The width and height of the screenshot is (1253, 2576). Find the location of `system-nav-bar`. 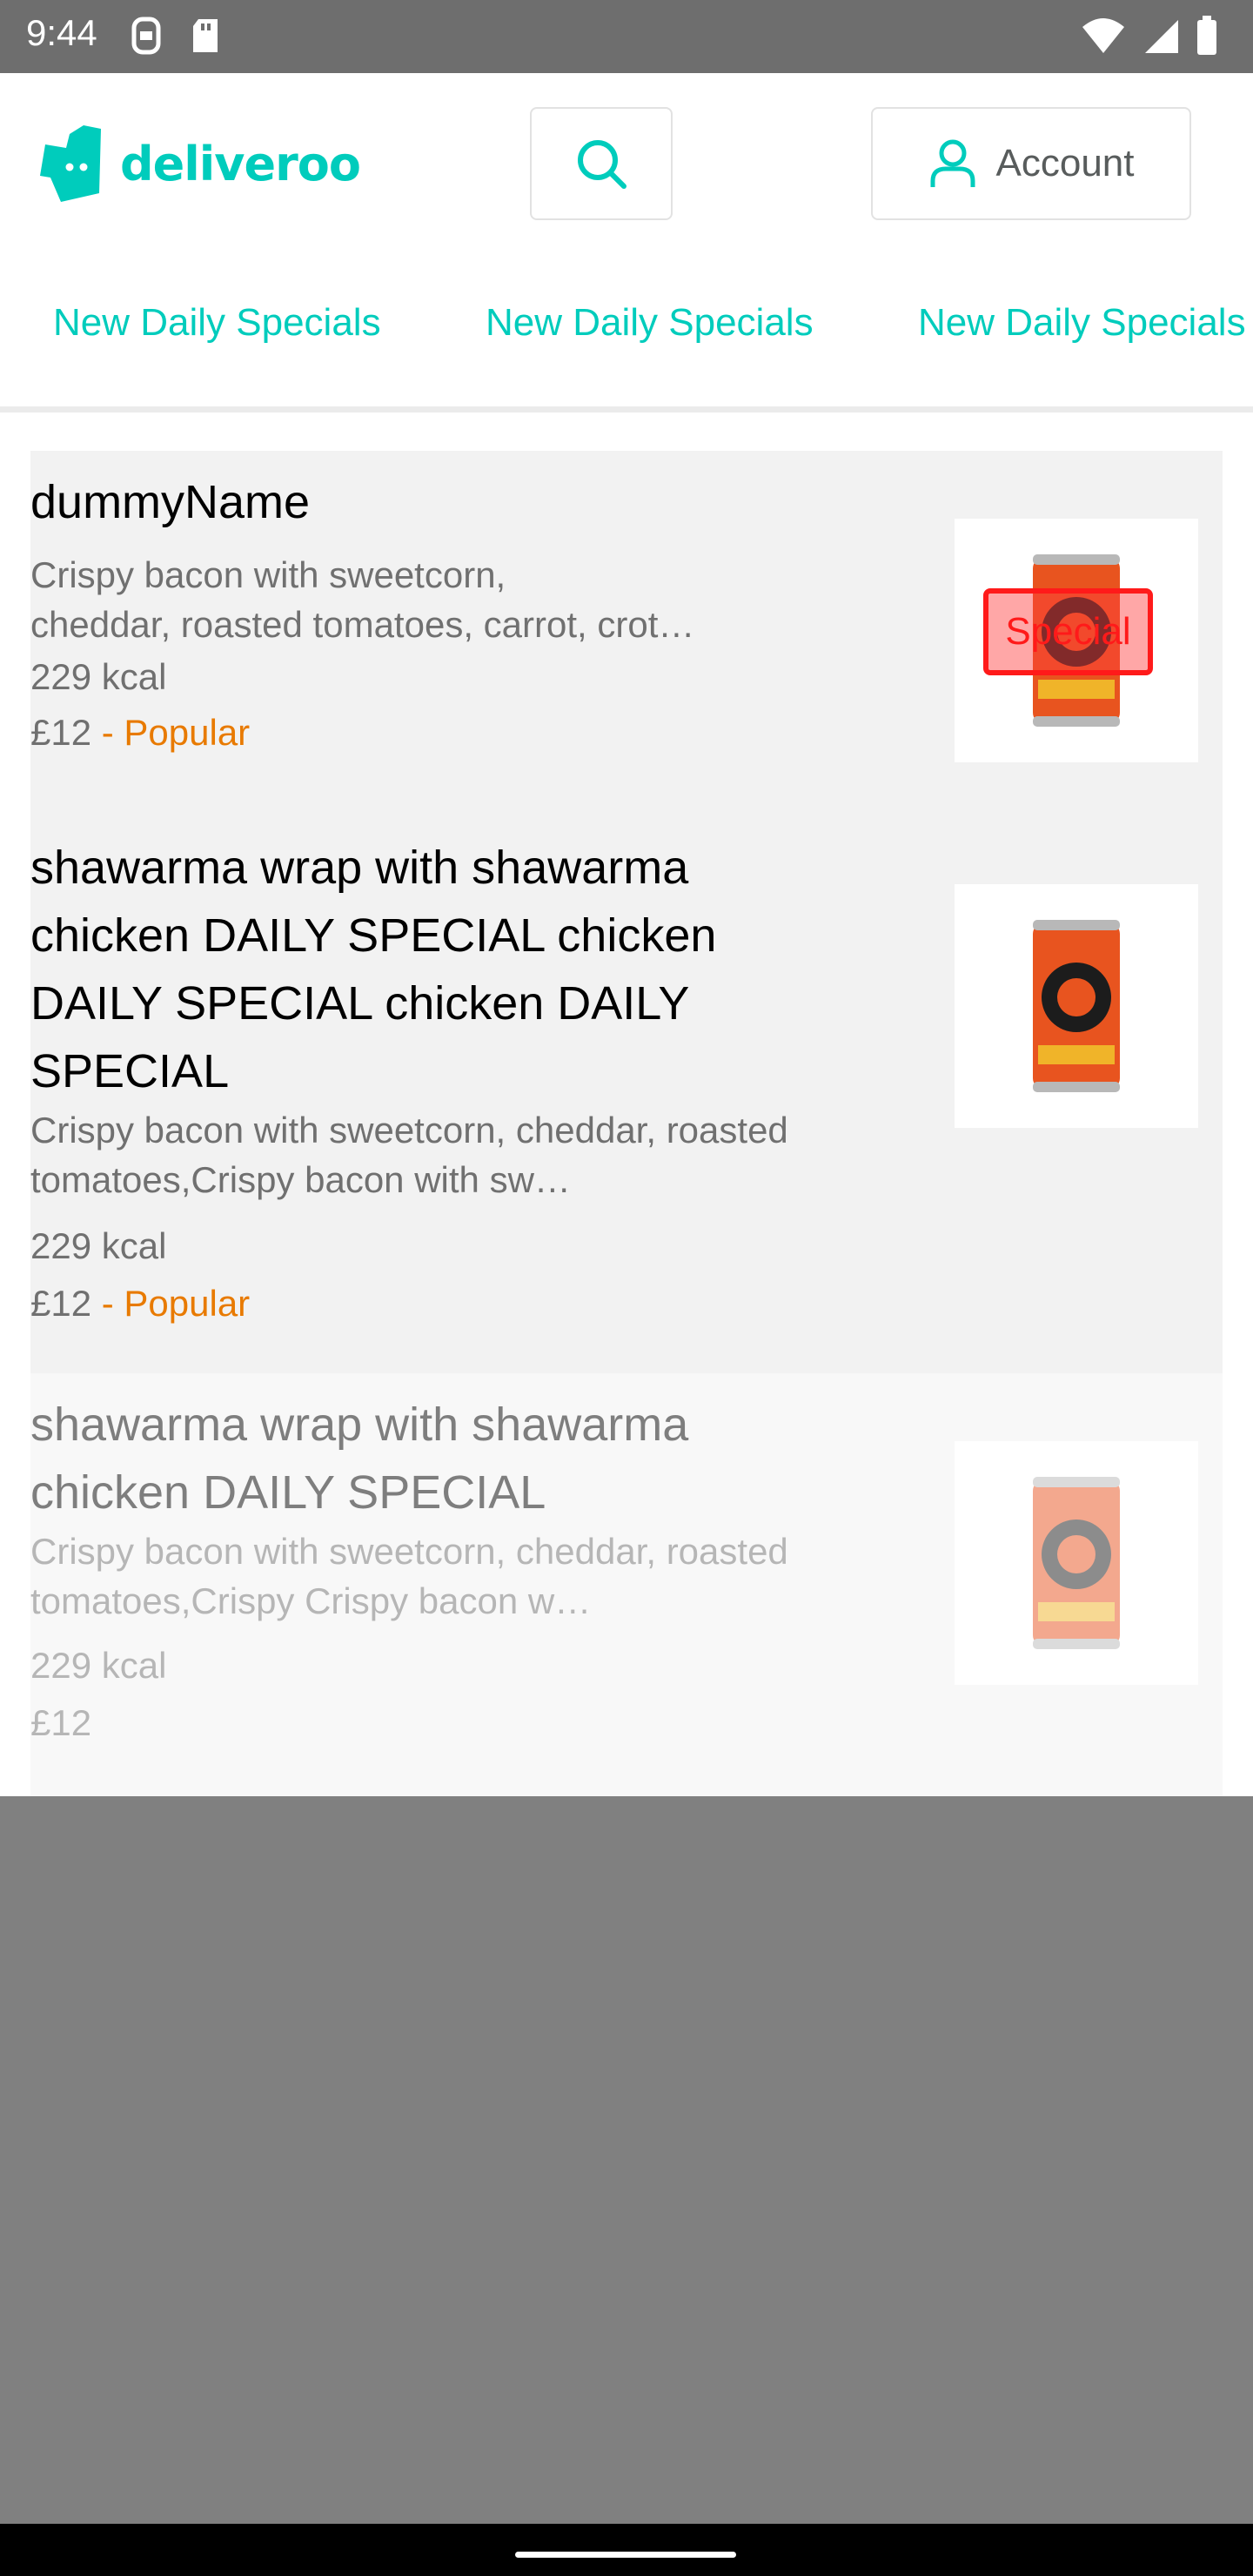

system-nav-bar is located at coordinates (626, 2550).